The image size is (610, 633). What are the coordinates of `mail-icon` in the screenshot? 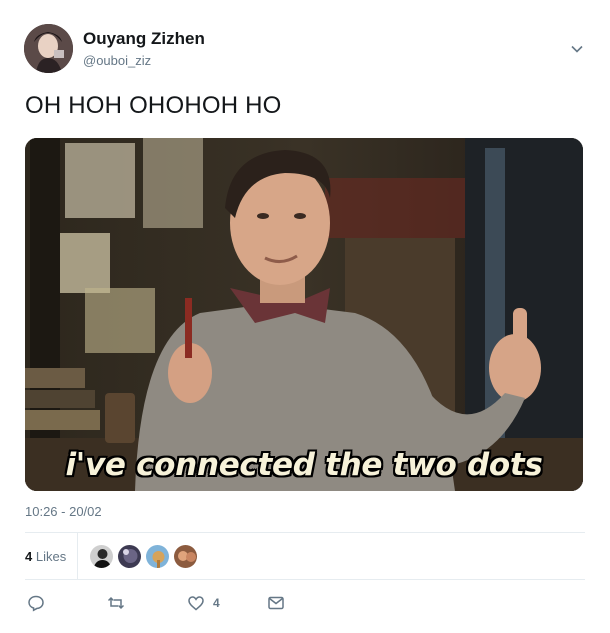 It's located at (276, 603).